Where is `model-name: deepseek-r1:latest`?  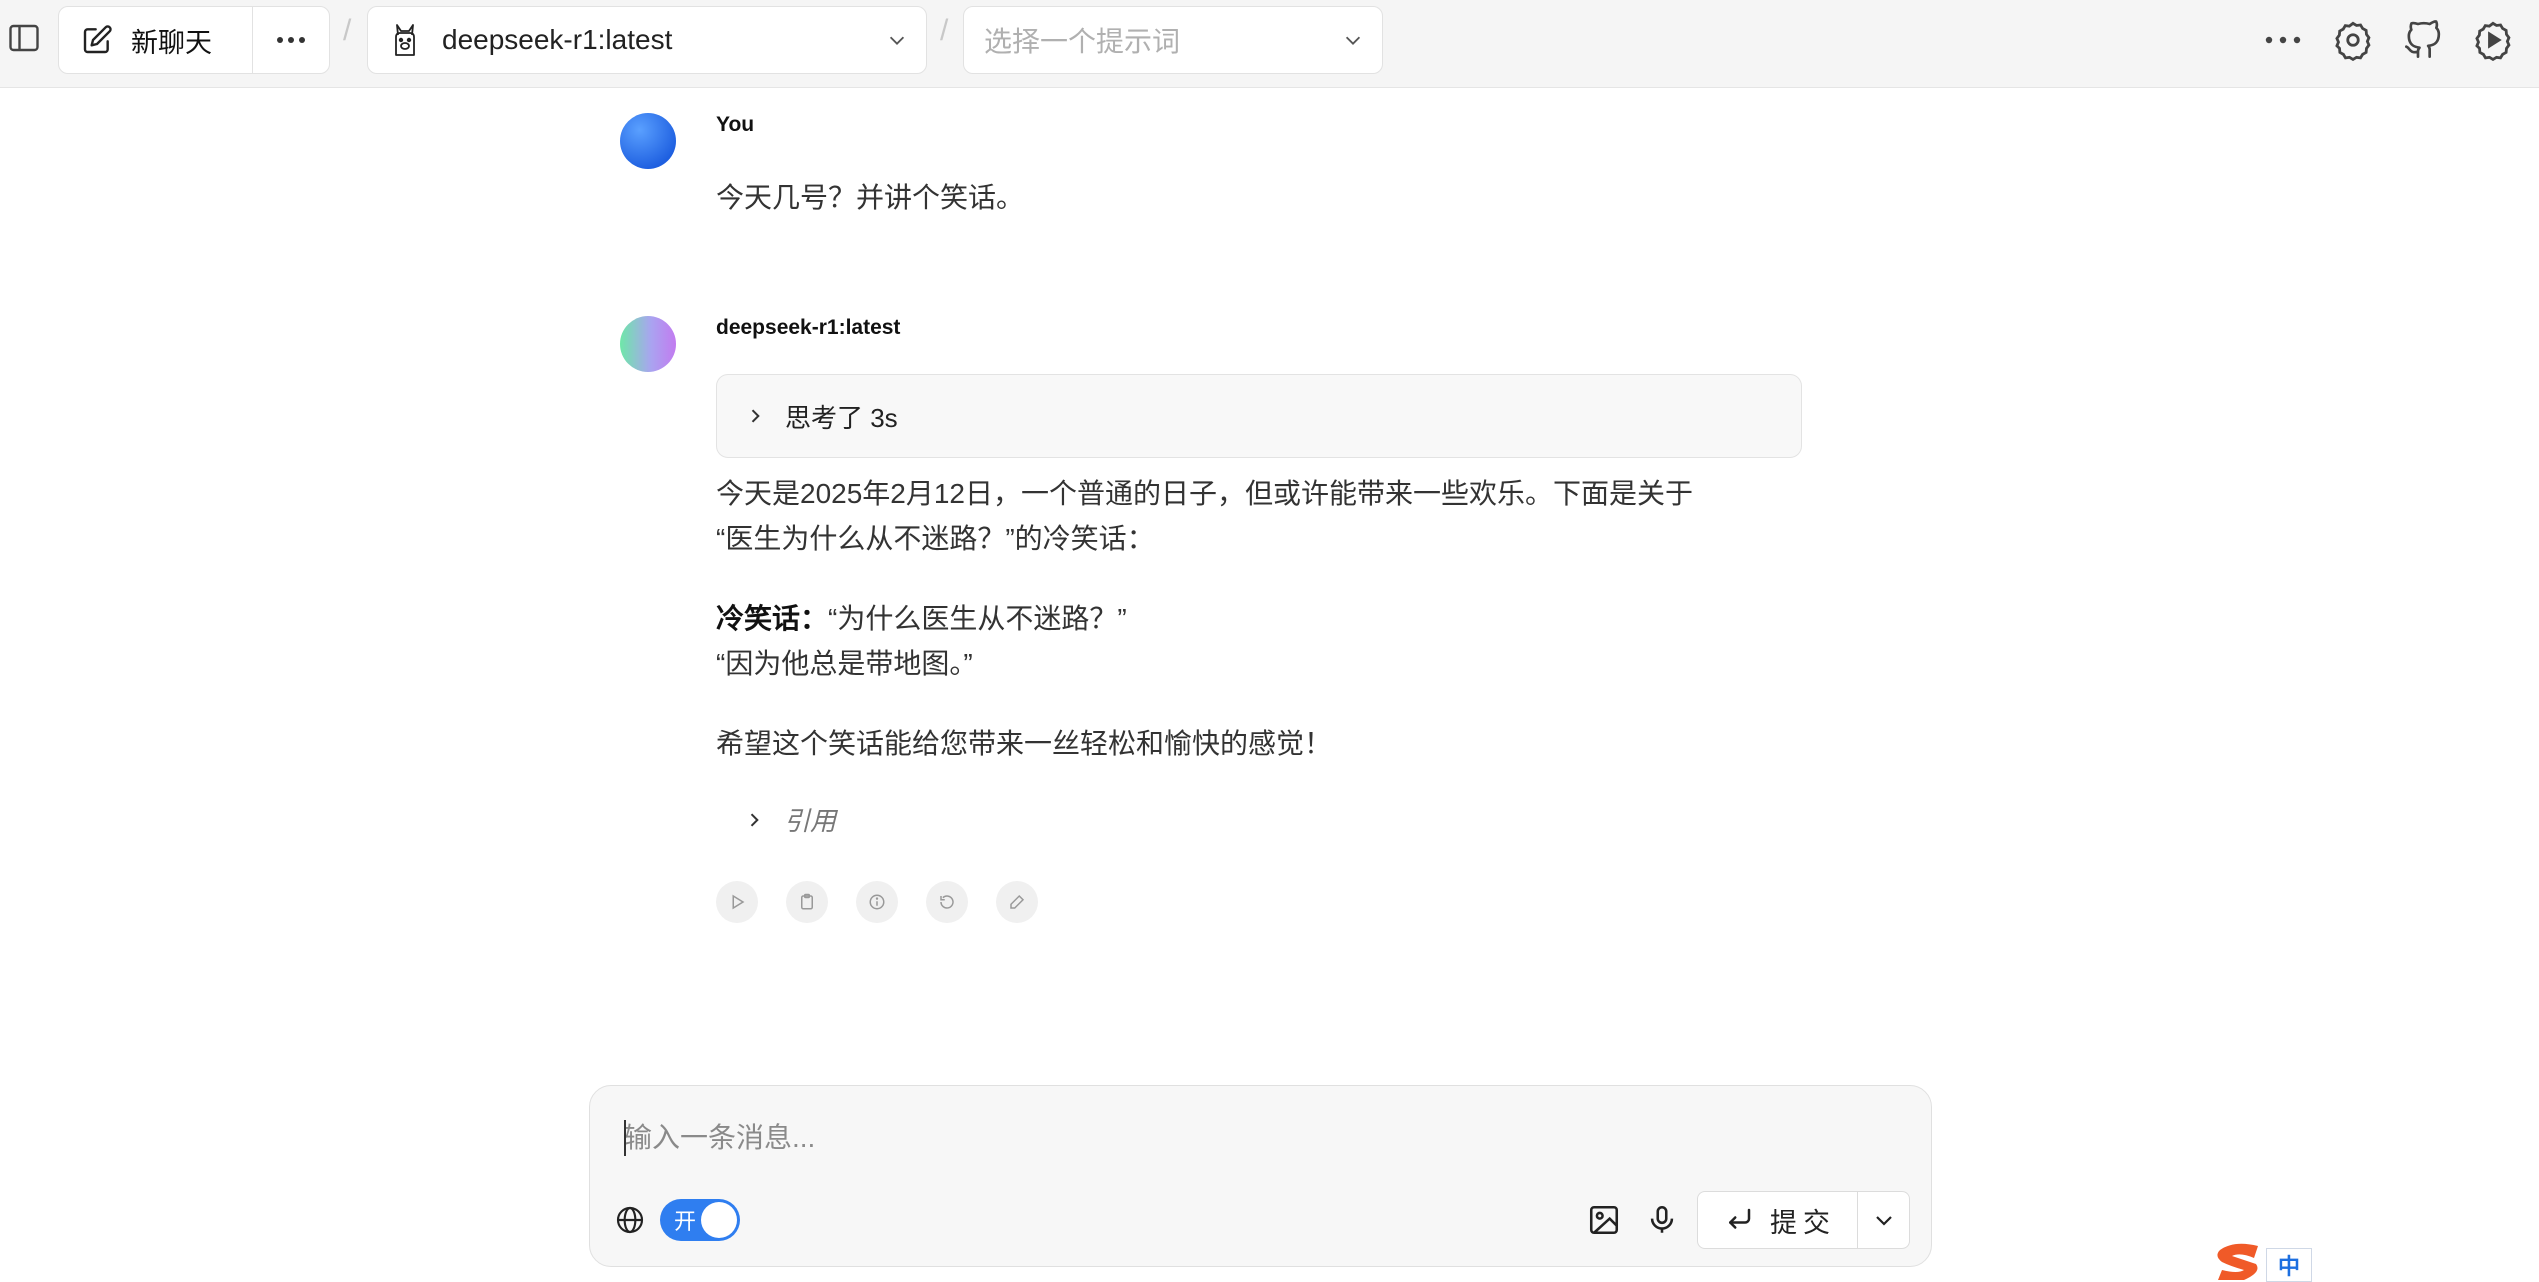 model-name: deepseek-r1:latest is located at coordinates (557, 39).